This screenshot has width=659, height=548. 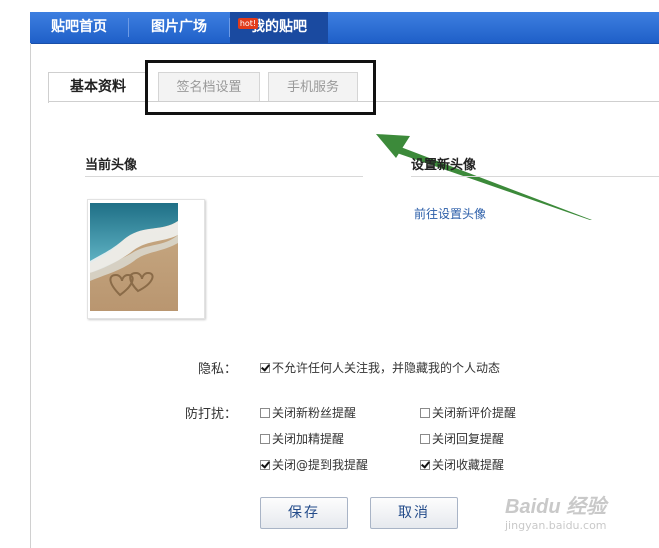 I want to click on current-avatar-rule, so click(x=224, y=176).